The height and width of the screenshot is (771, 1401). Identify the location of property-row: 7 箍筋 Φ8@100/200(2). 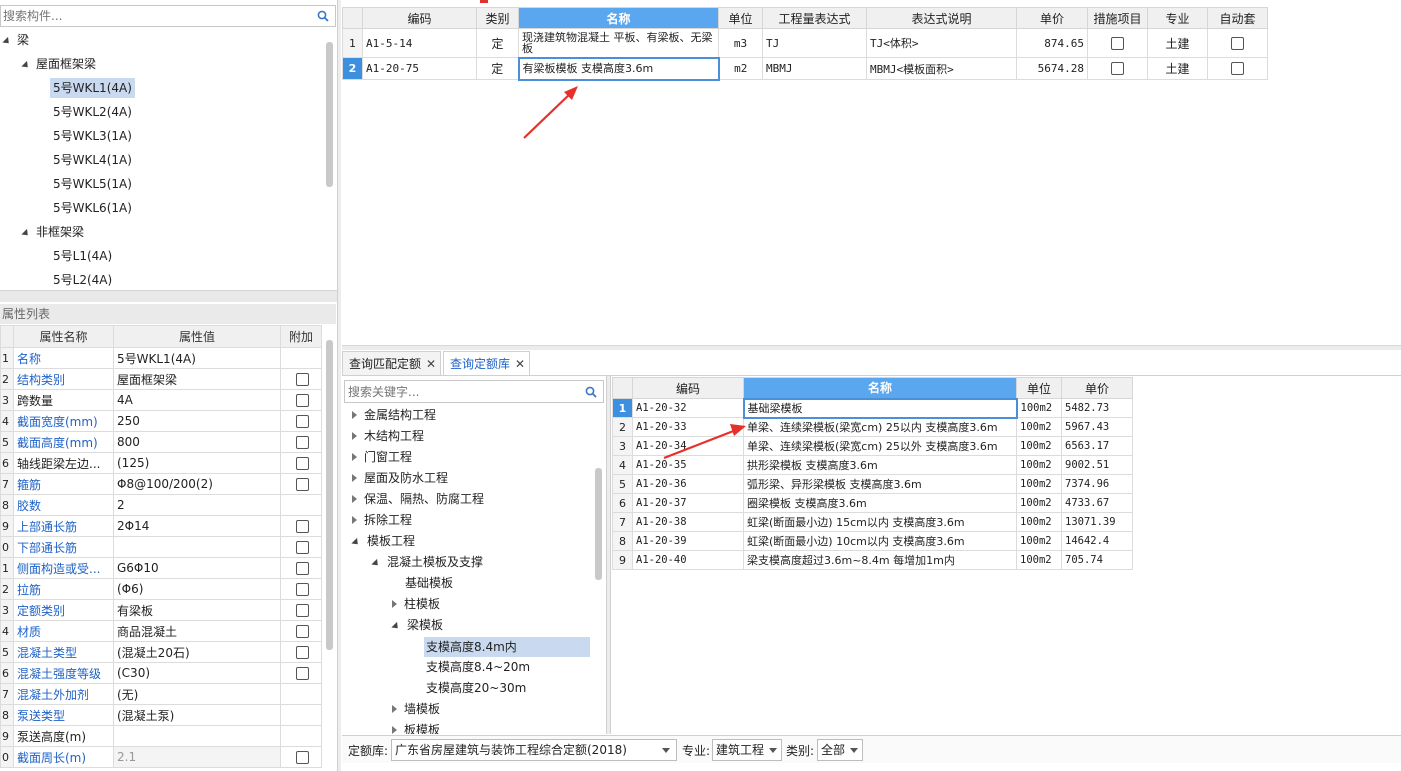
(161, 484).